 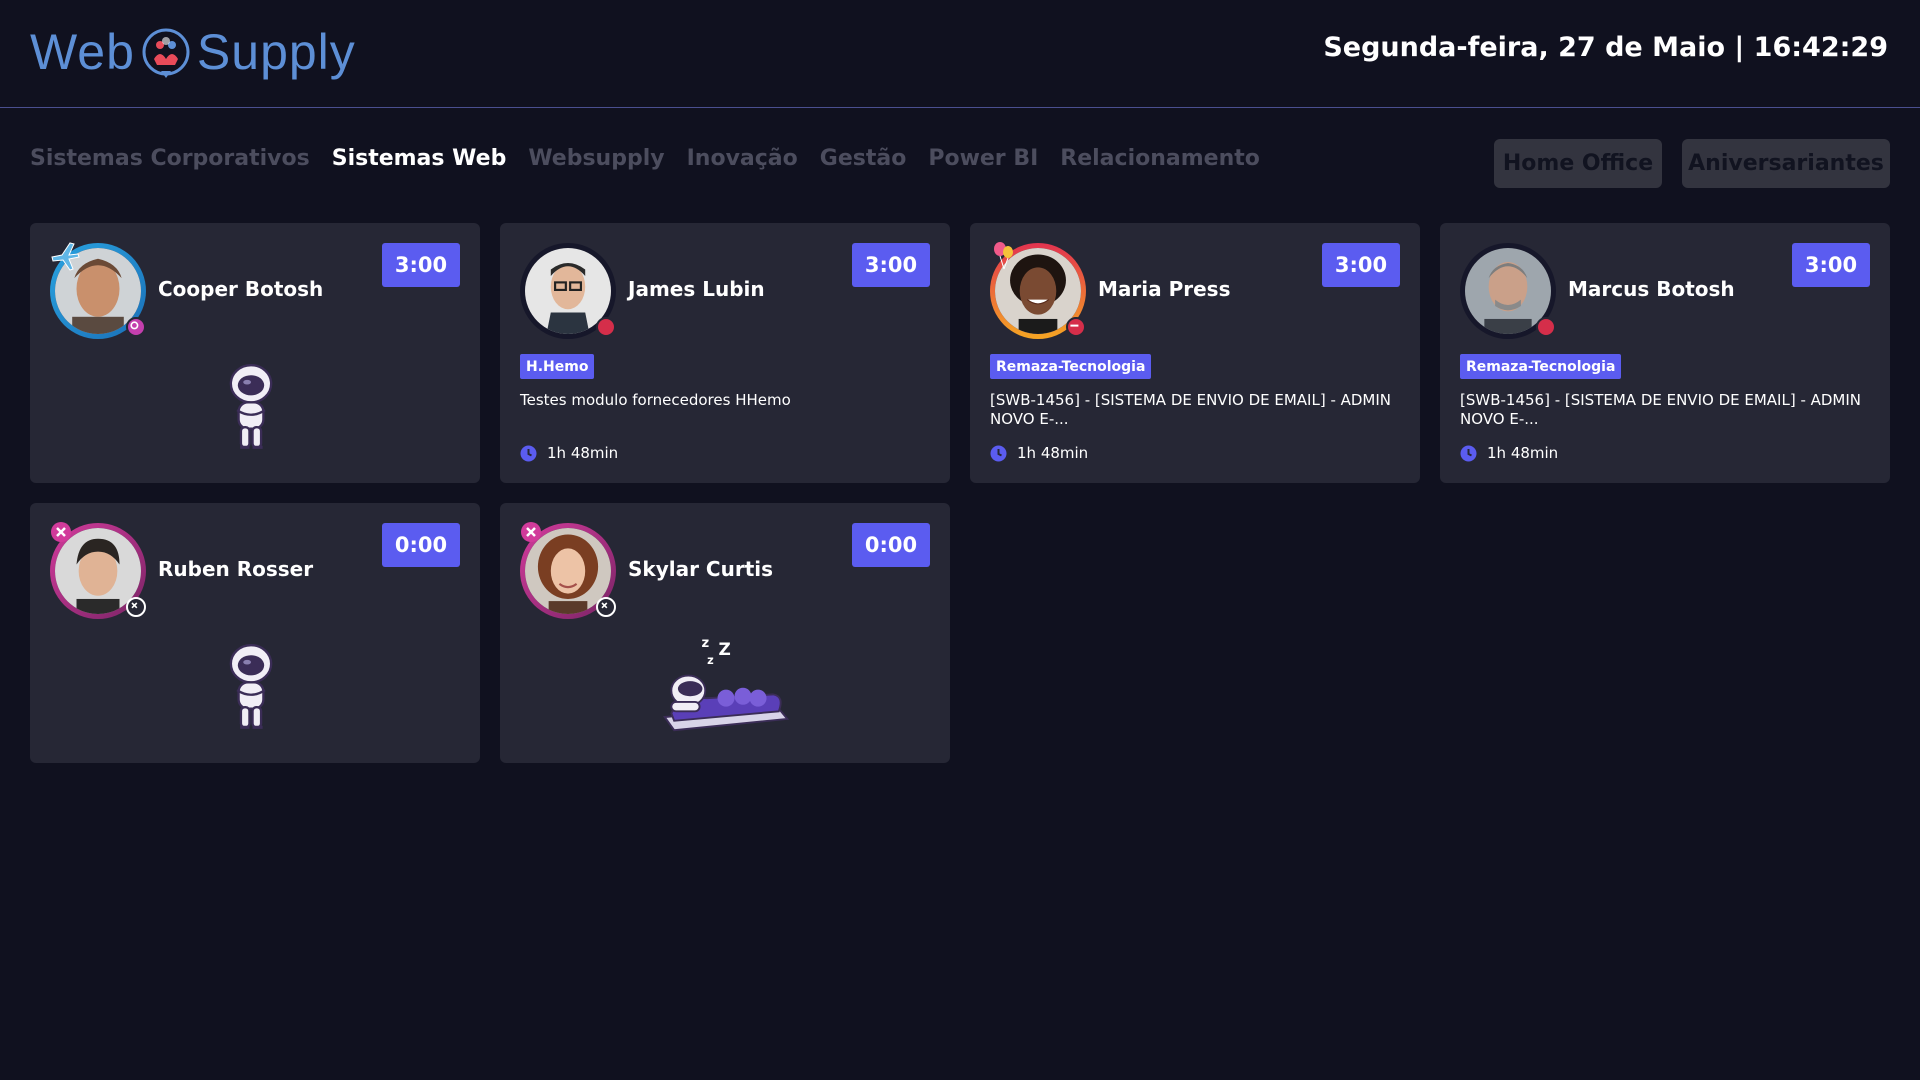 I want to click on user-name: Ruben Rosser, so click(x=236, y=569).